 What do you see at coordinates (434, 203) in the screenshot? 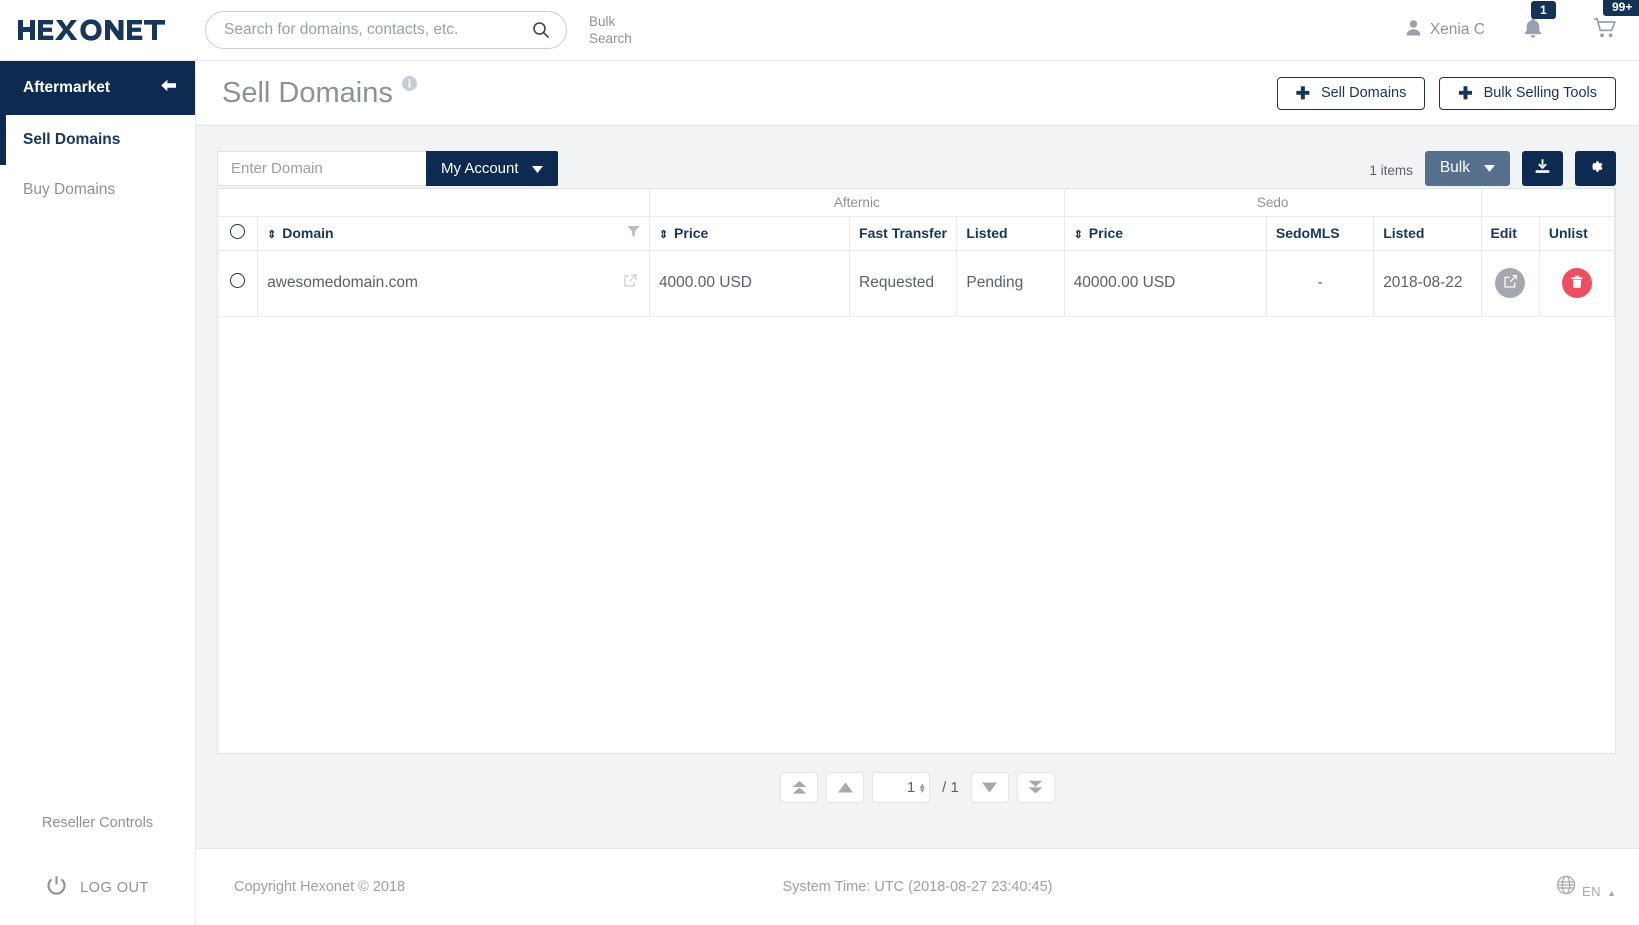
I see `group-header-blank-left` at bounding box center [434, 203].